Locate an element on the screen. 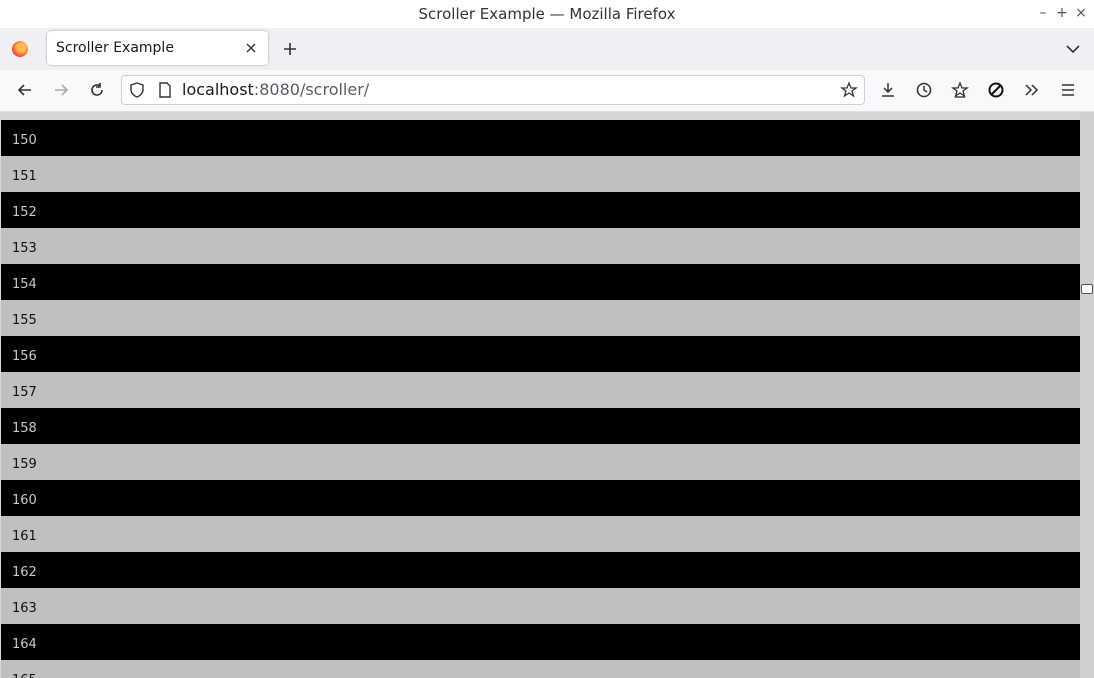 The height and width of the screenshot is (678, 1094). list-row: 163 is located at coordinates (540, 606).